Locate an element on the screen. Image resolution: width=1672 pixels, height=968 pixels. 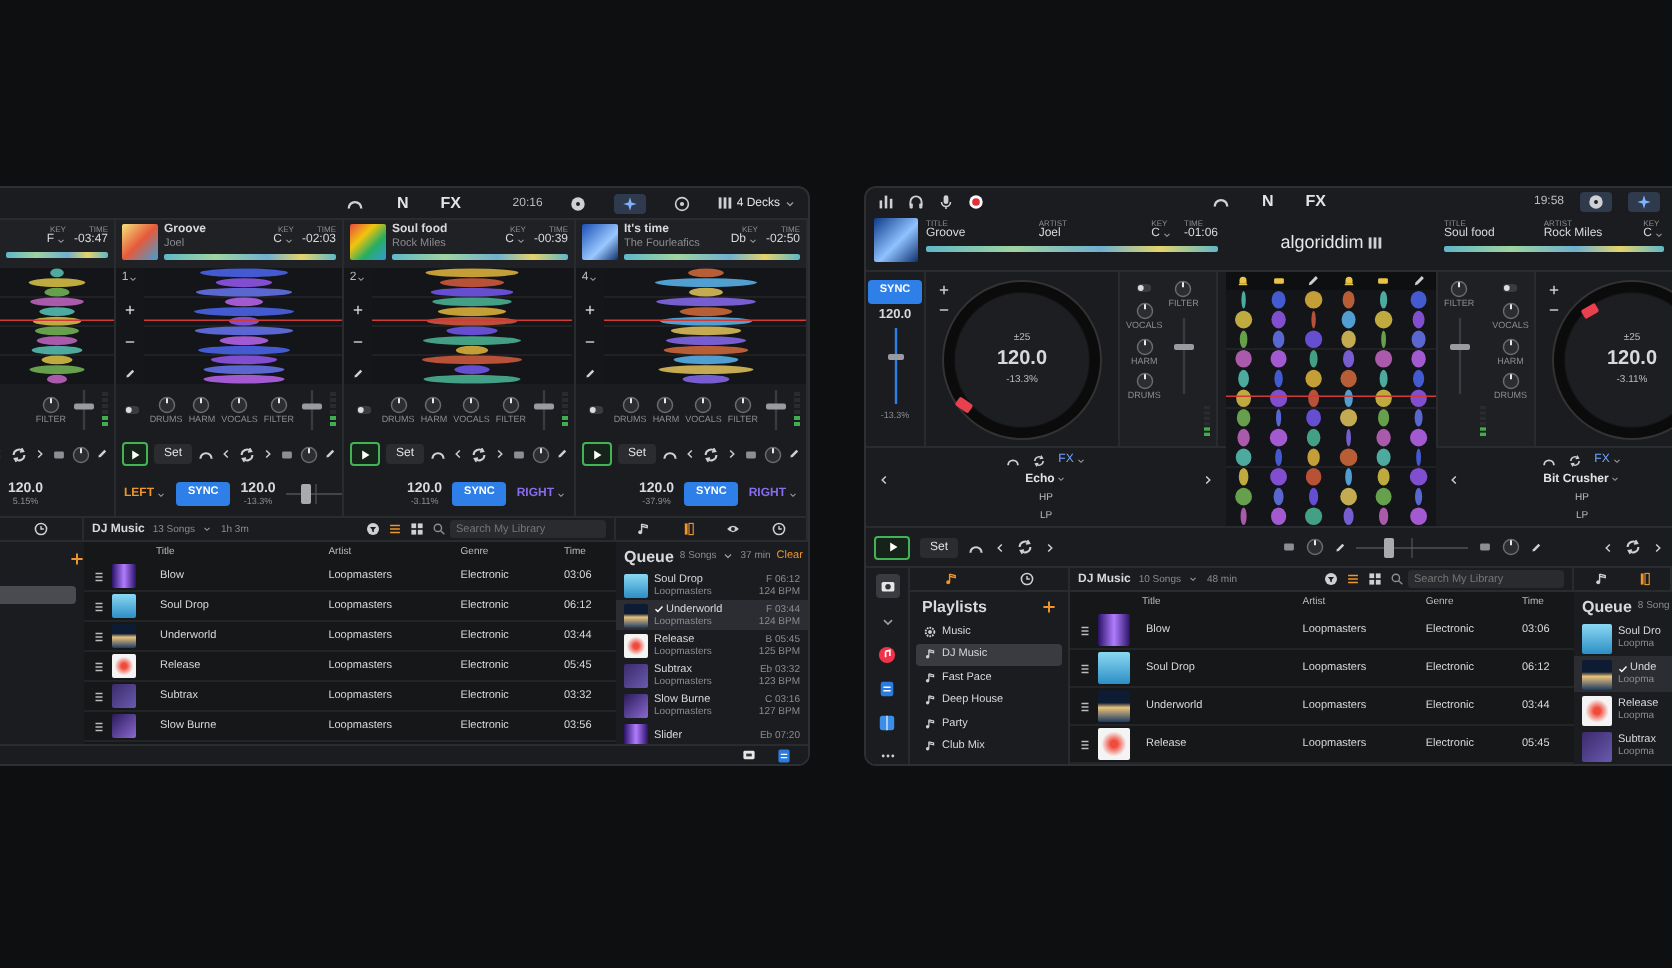
rail-tab is located at coordinates (887, 586).